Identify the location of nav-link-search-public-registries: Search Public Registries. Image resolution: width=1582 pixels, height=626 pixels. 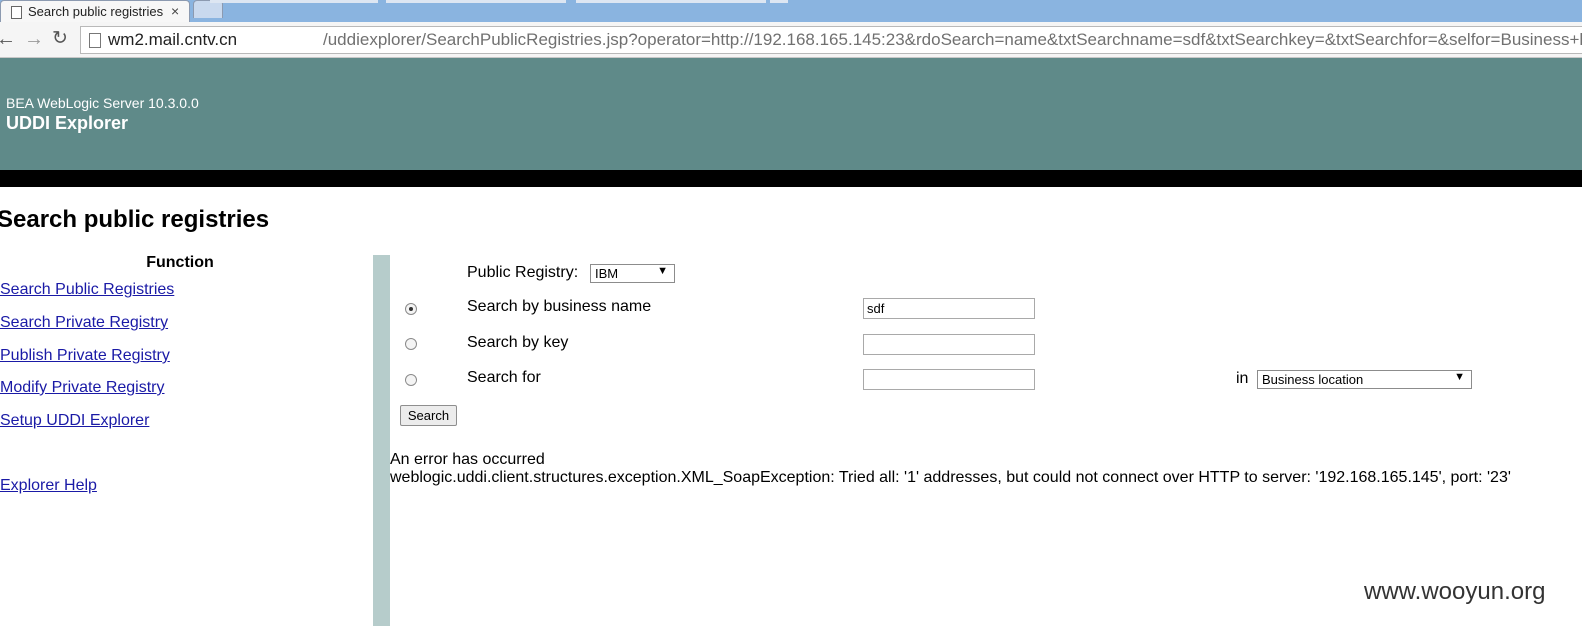
(87, 290).